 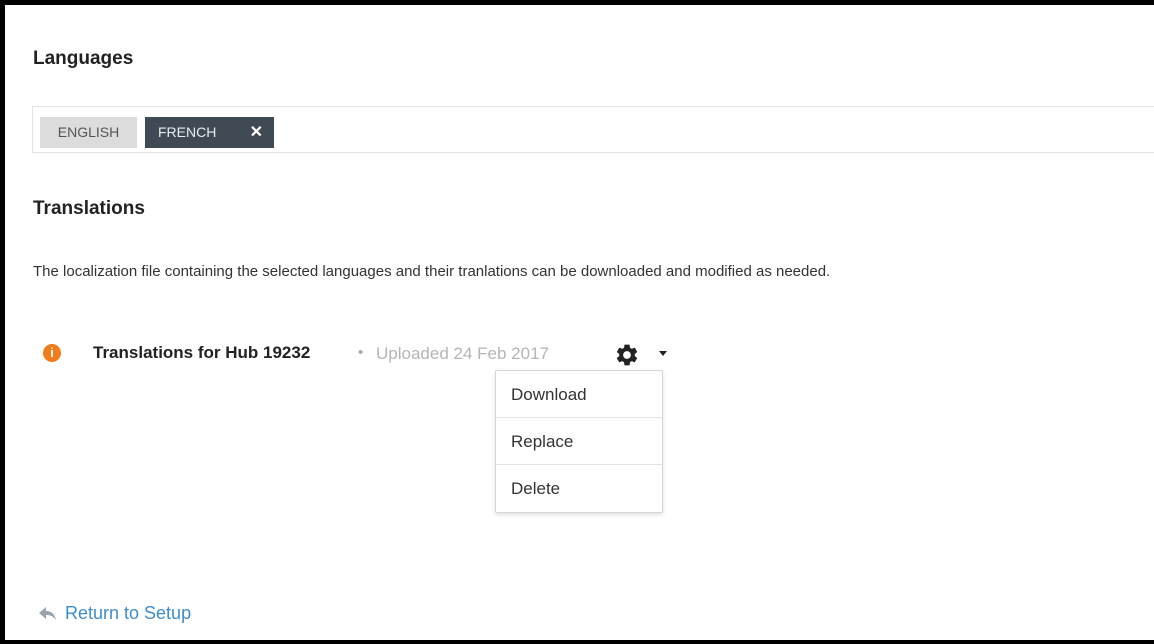 I want to click on language-tag-french: FRENCH ✕, so click(x=209, y=132).